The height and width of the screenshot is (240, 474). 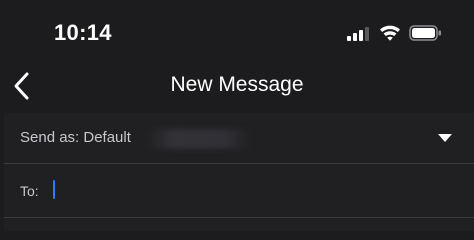 I want to click on cellular-signal-icon, so click(x=358, y=34).